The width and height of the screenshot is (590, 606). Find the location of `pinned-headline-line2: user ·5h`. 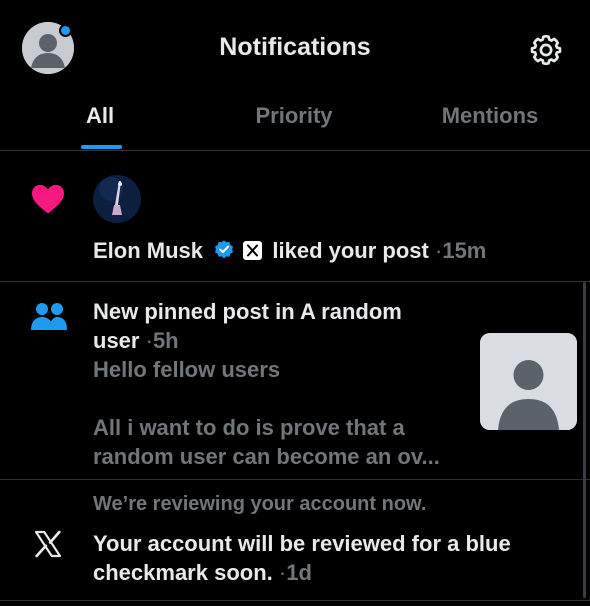

pinned-headline-line2: user ·5h is located at coordinates (136, 340).